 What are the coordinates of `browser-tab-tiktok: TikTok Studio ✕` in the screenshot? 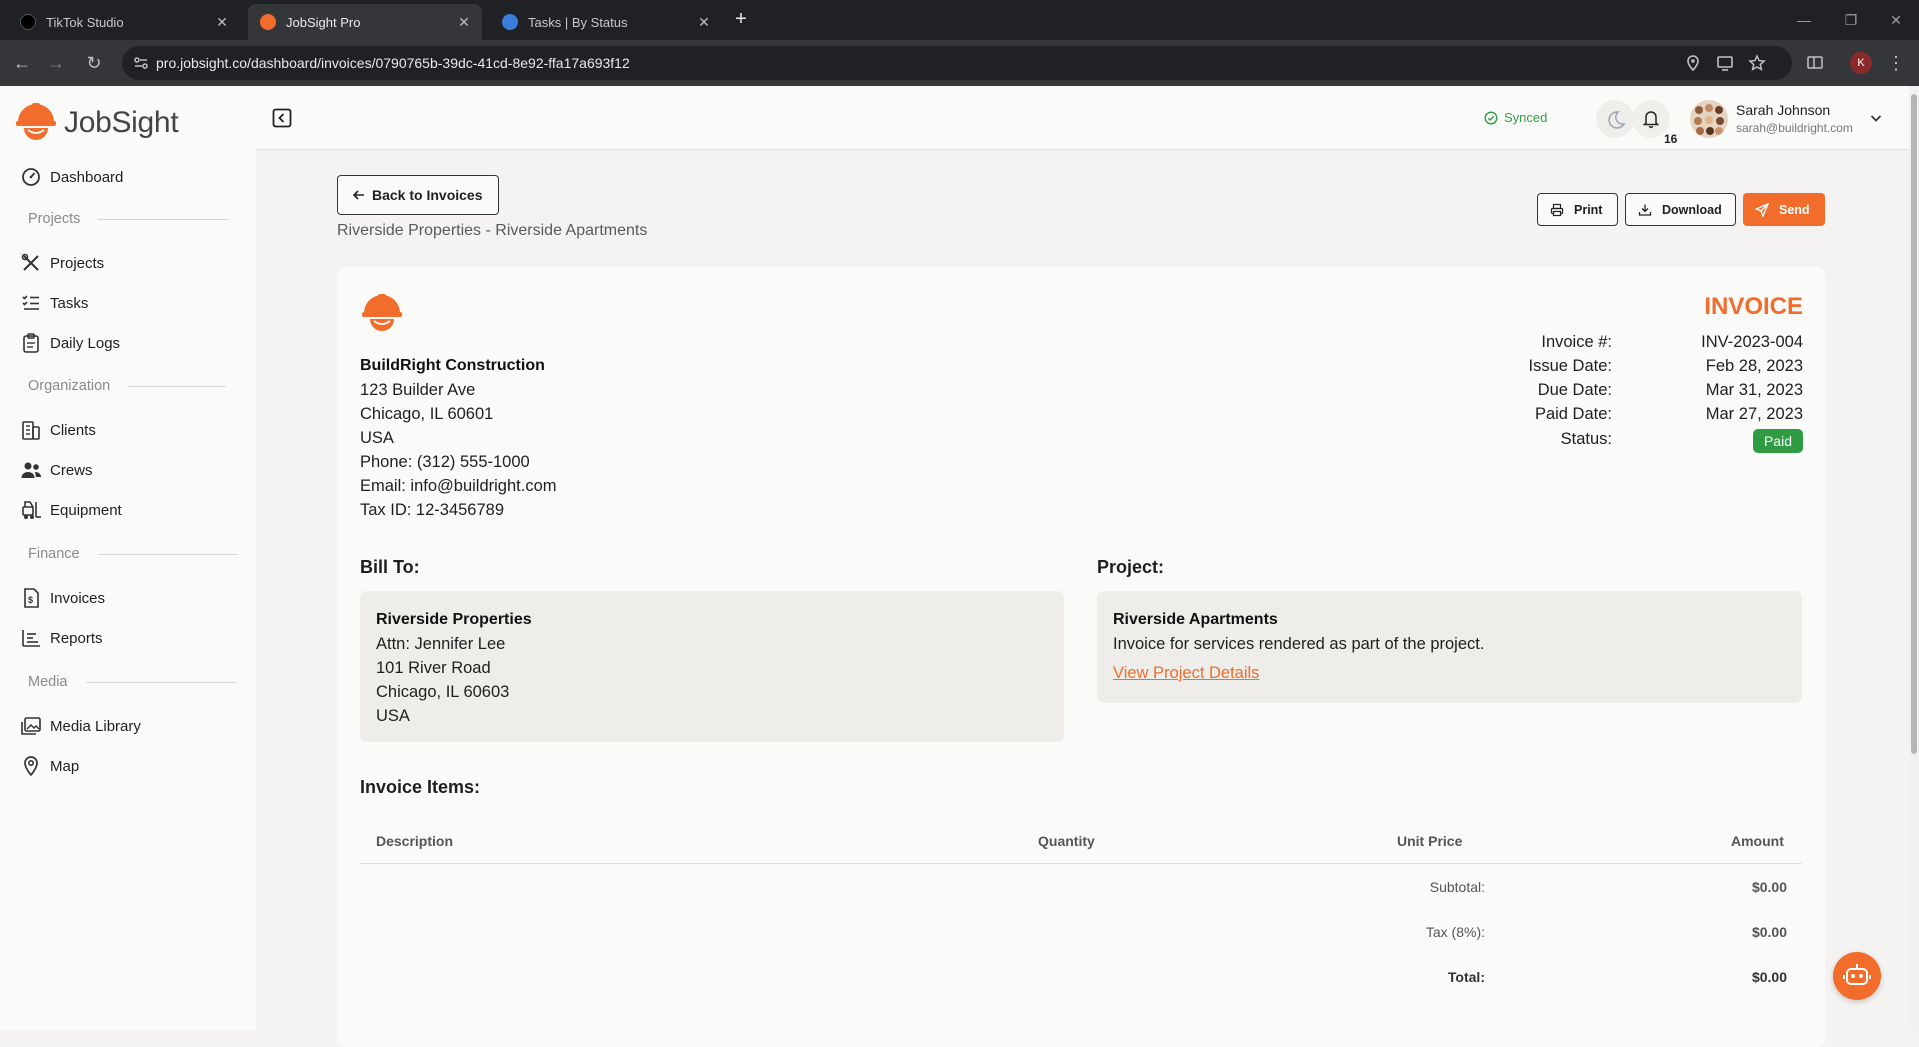 It's located at (124, 22).